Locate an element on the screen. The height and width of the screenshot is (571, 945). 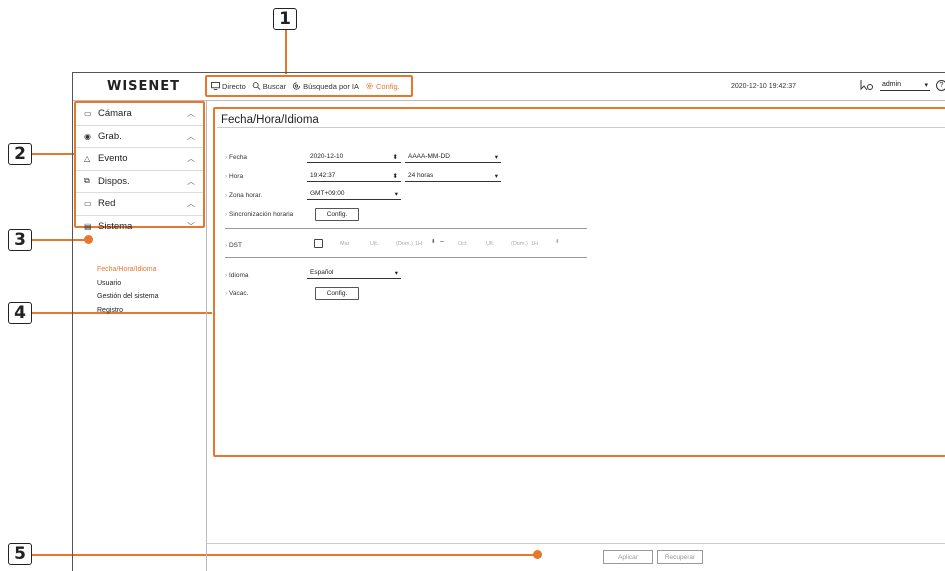
callout-4: 4 is located at coordinates (20, 313).